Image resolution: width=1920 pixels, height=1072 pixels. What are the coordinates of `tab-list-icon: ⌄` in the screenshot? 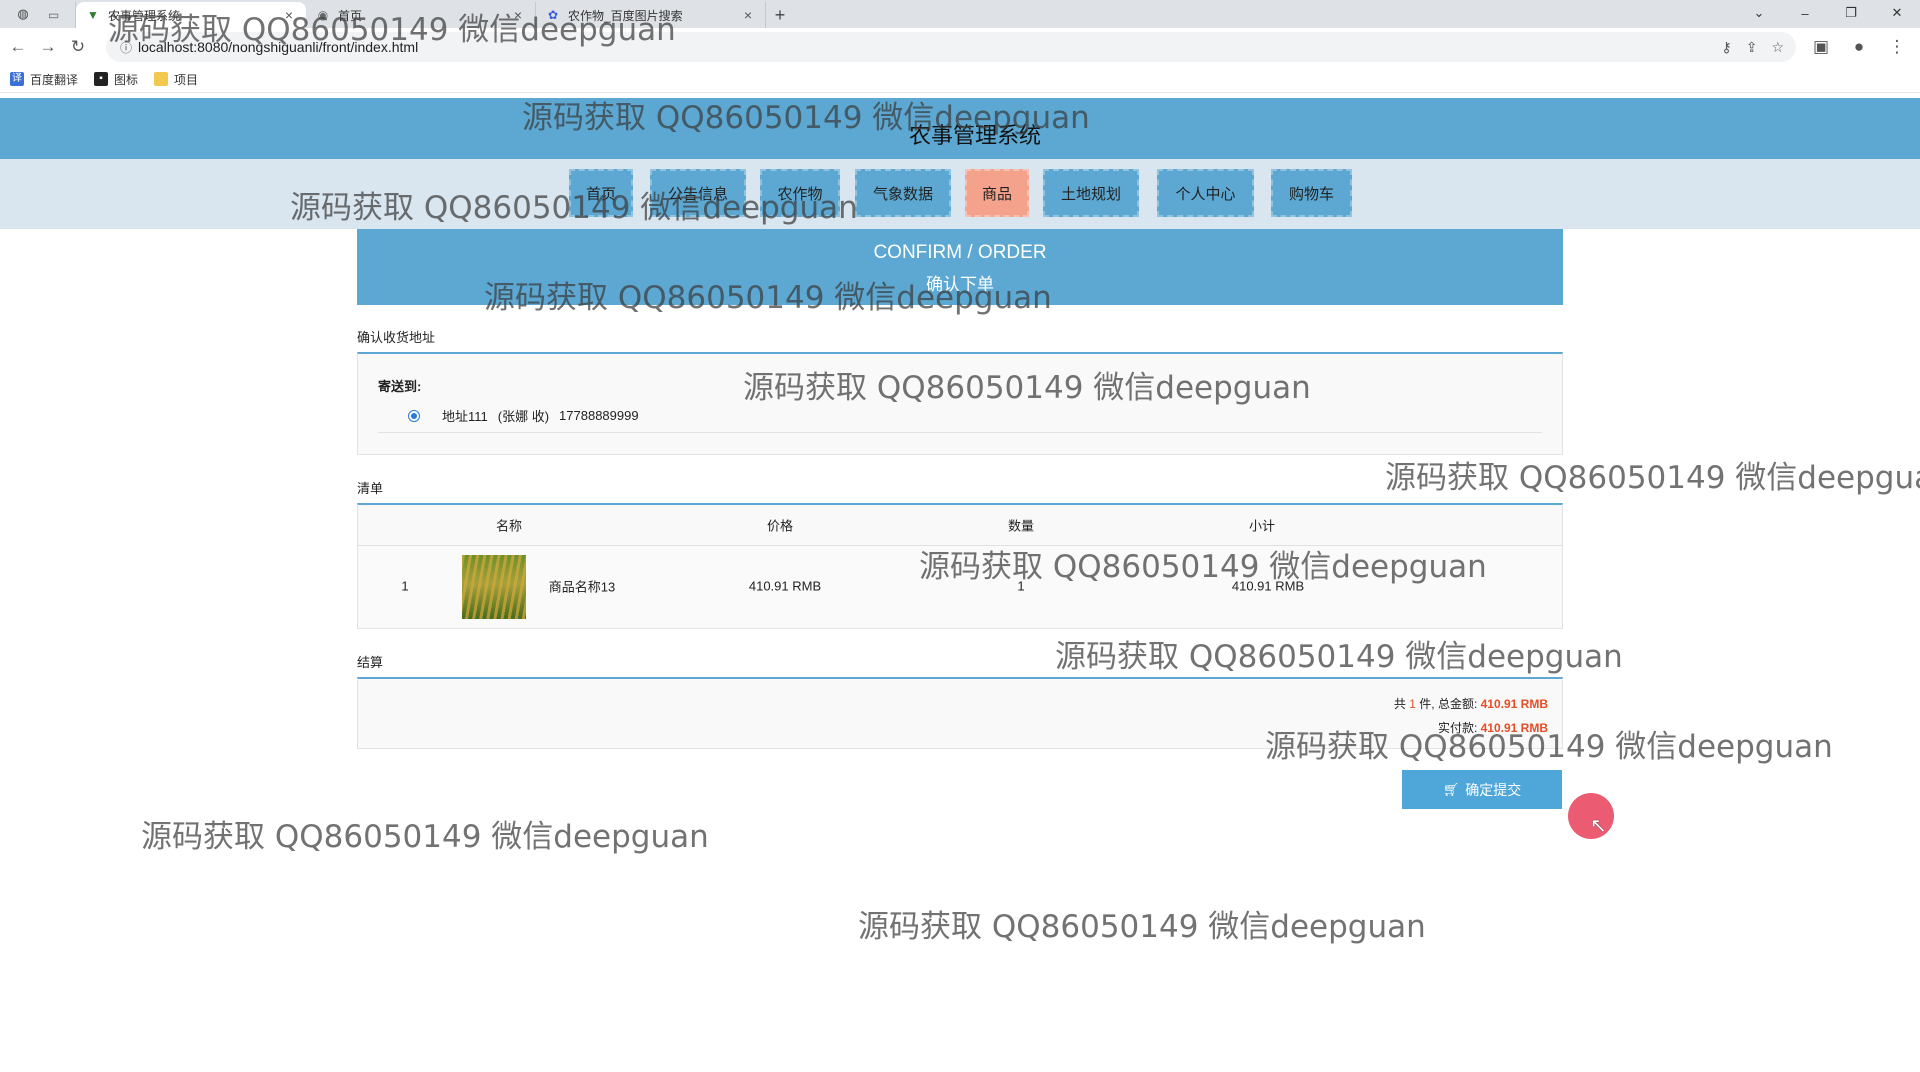 It's located at (1759, 13).